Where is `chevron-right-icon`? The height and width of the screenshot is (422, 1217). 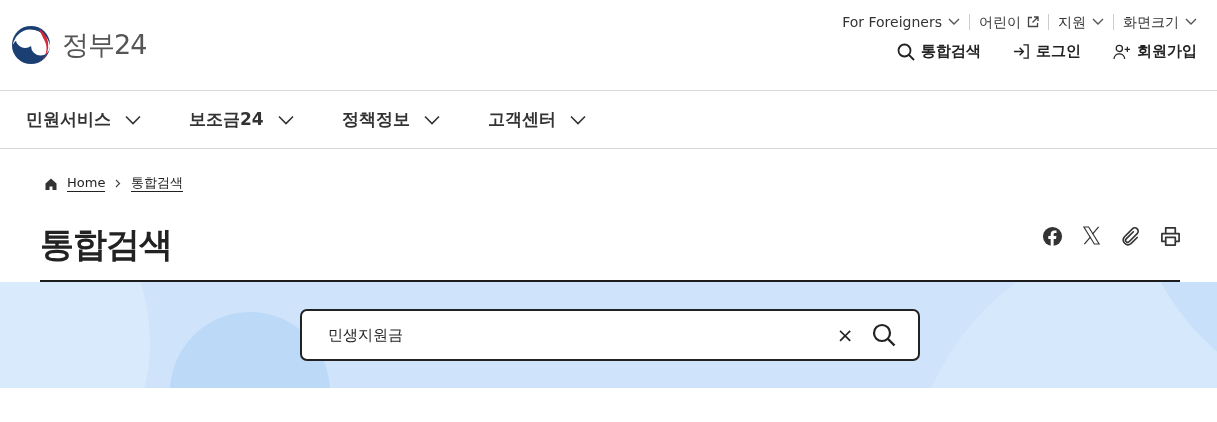
chevron-right-icon is located at coordinates (118, 183).